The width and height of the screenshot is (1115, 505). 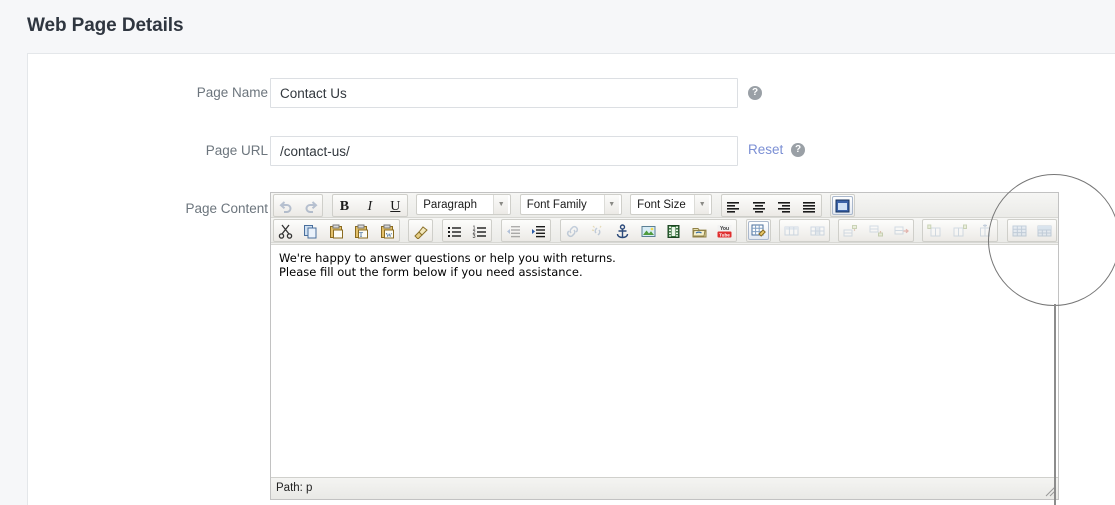 I want to click on copy-icon, so click(x=310, y=230).